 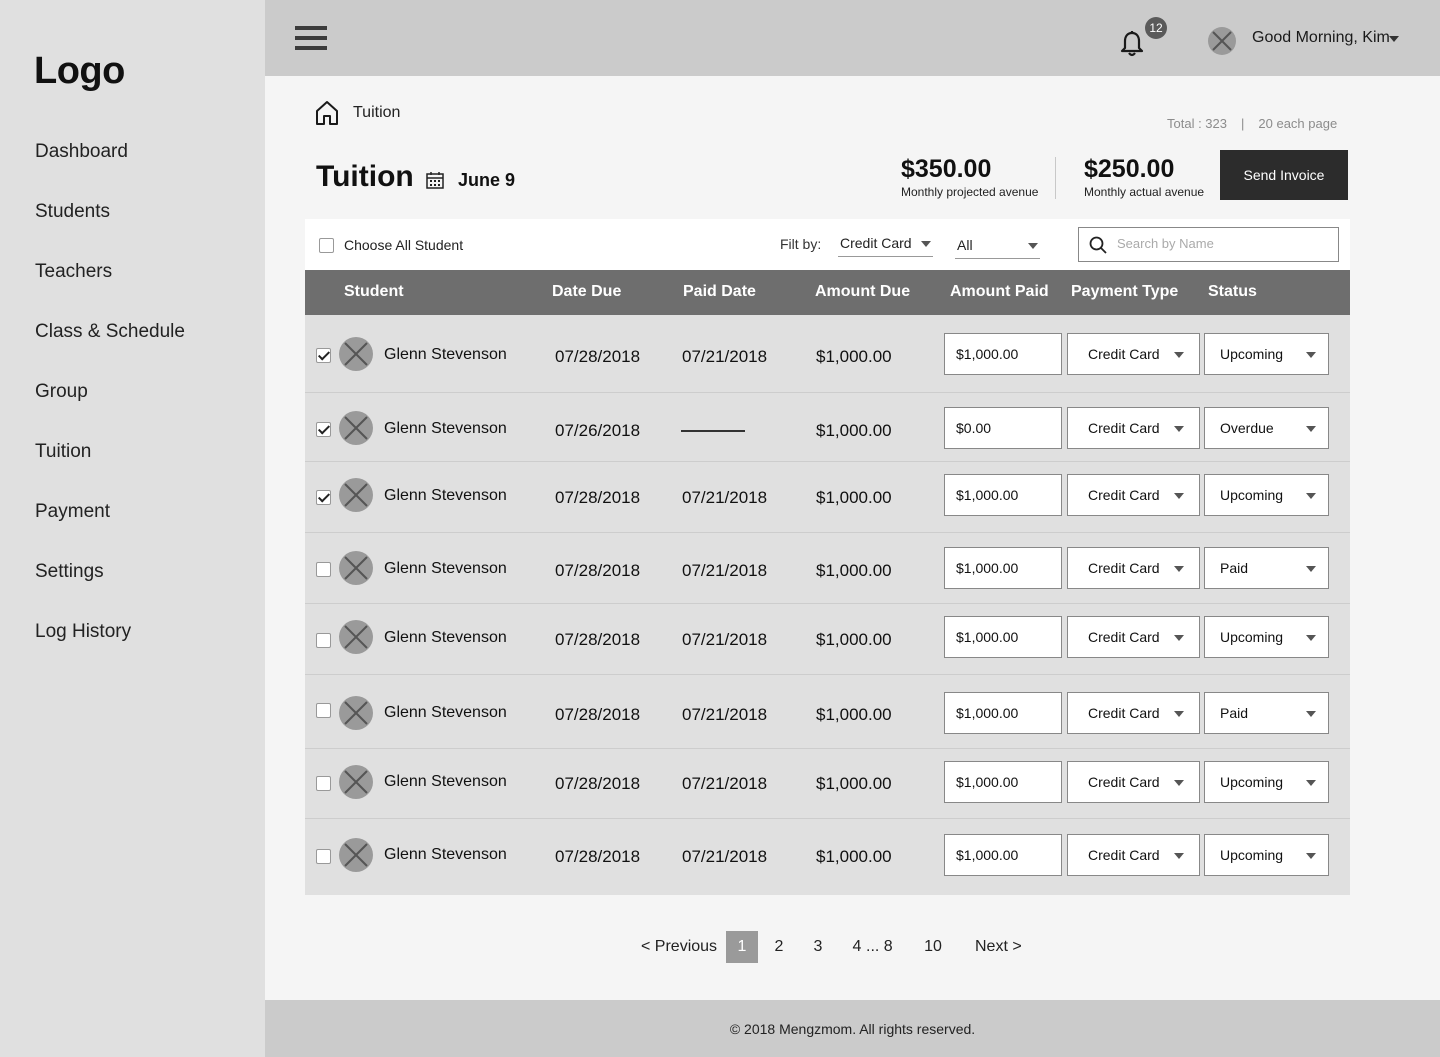 What do you see at coordinates (110, 591) in the screenshot?
I see `sidebar-item-settings: Settings` at bounding box center [110, 591].